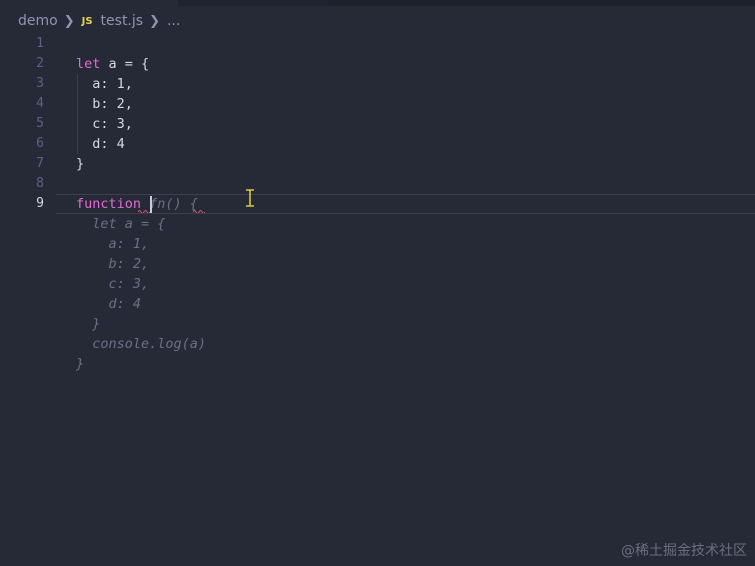 The height and width of the screenshot is (566, 755). I want to click on ghost-text: b: 2,, so click(113, 264).